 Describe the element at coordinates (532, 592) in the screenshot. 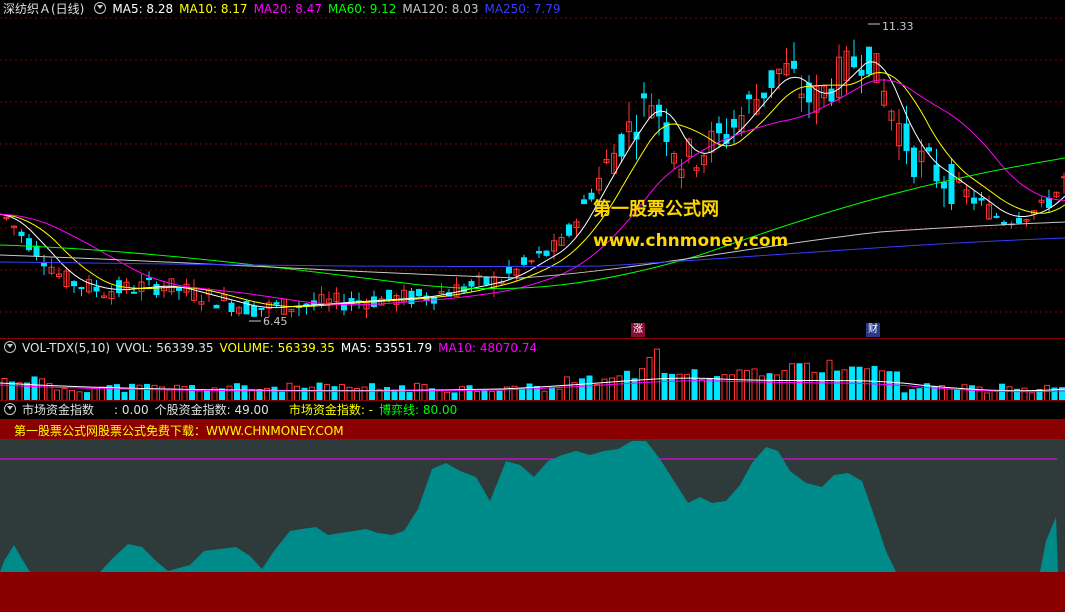

I see `fund-bottom-band` at that location.